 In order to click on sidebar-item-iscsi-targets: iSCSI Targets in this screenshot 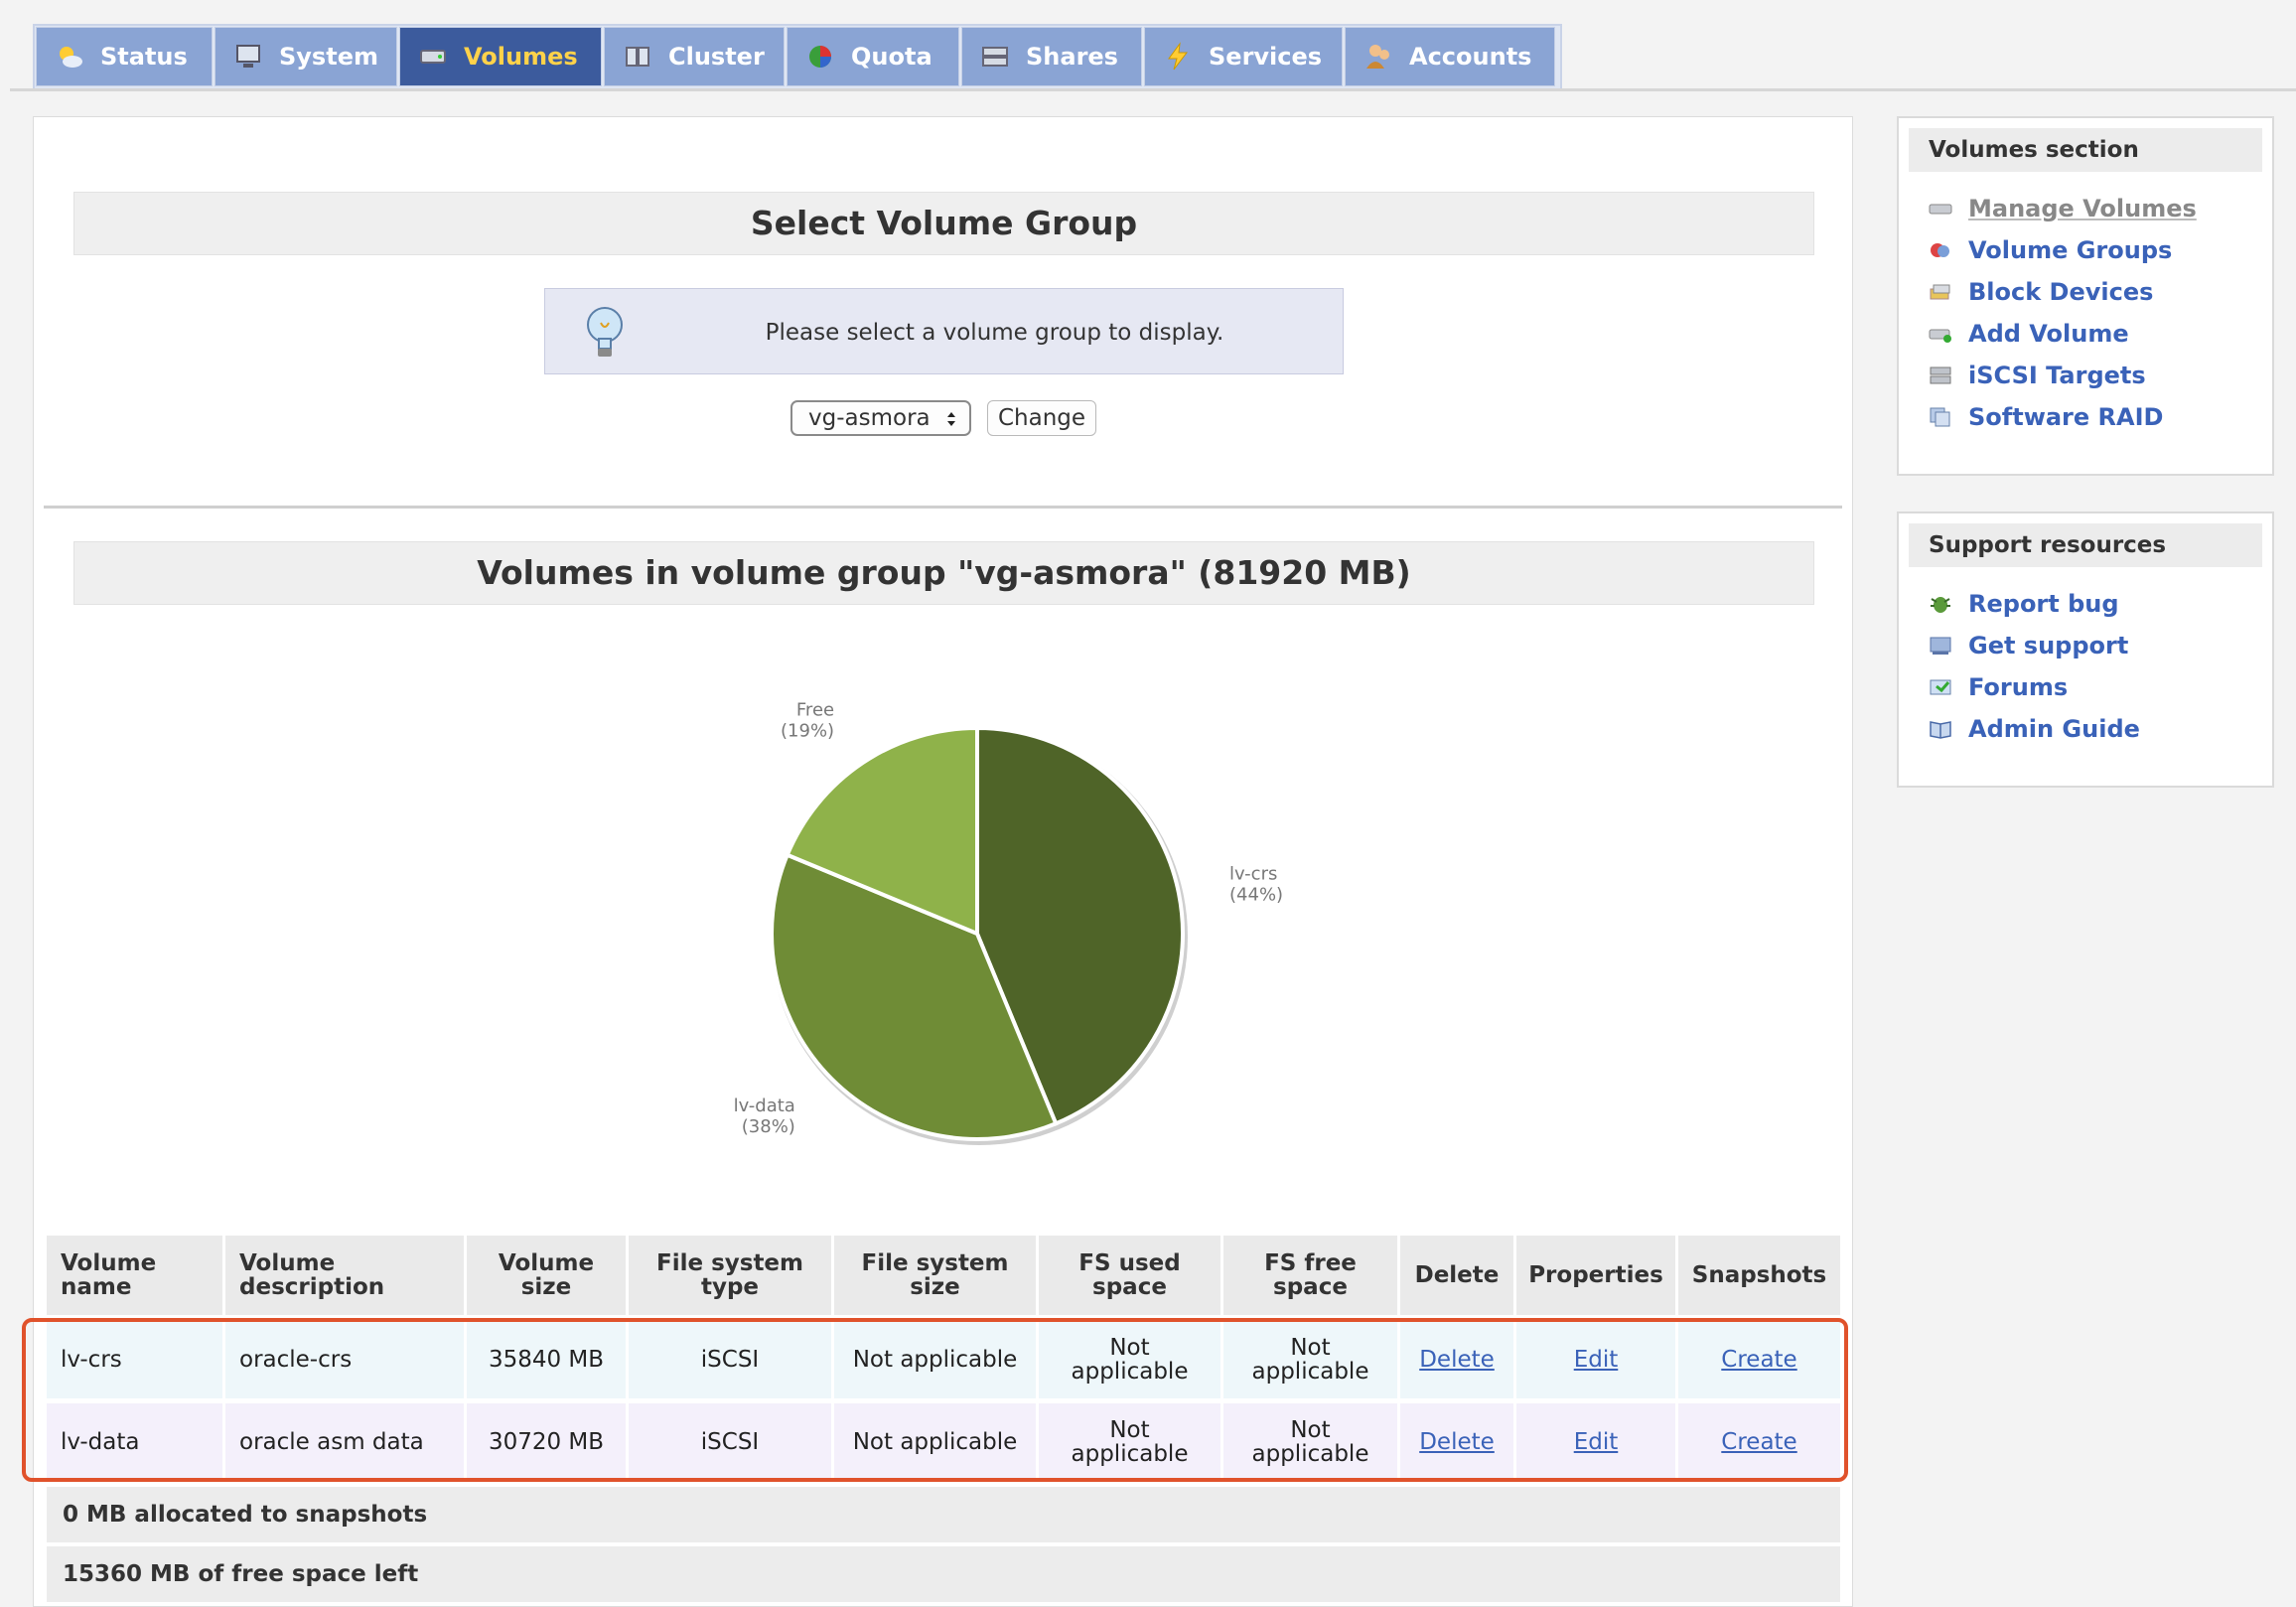, I will do `click(2037, 375)`.